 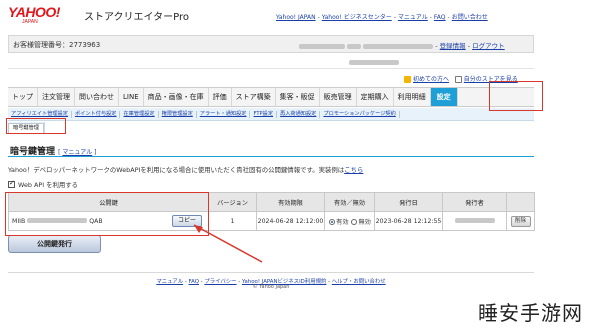 What do you see at coordinates (296, 17) in the screenshot?
I see `link-yahoo-japan: Yahoo! JAPAN` at bounding box center [296, 17].